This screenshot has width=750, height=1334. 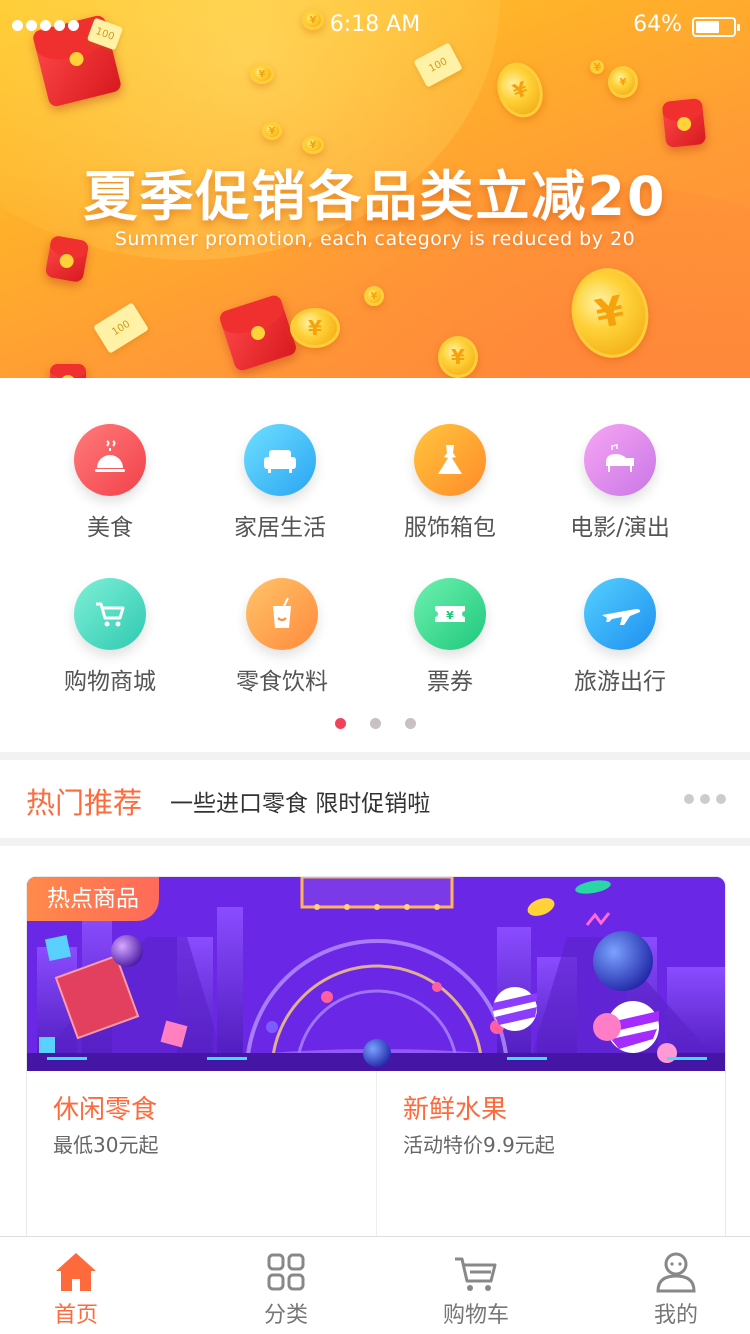 What do you see at coordinates (375, 196) in the screenshot?
I see `banner-title: 夏季促销各品类立减20` at bounding box center [375, 196].